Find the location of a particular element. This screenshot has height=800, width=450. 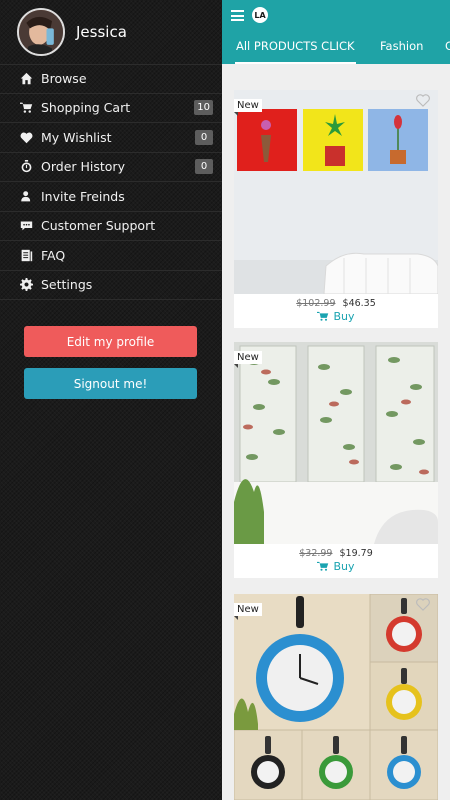

signout-button: Signout me! is located at coordinates (110, 383).